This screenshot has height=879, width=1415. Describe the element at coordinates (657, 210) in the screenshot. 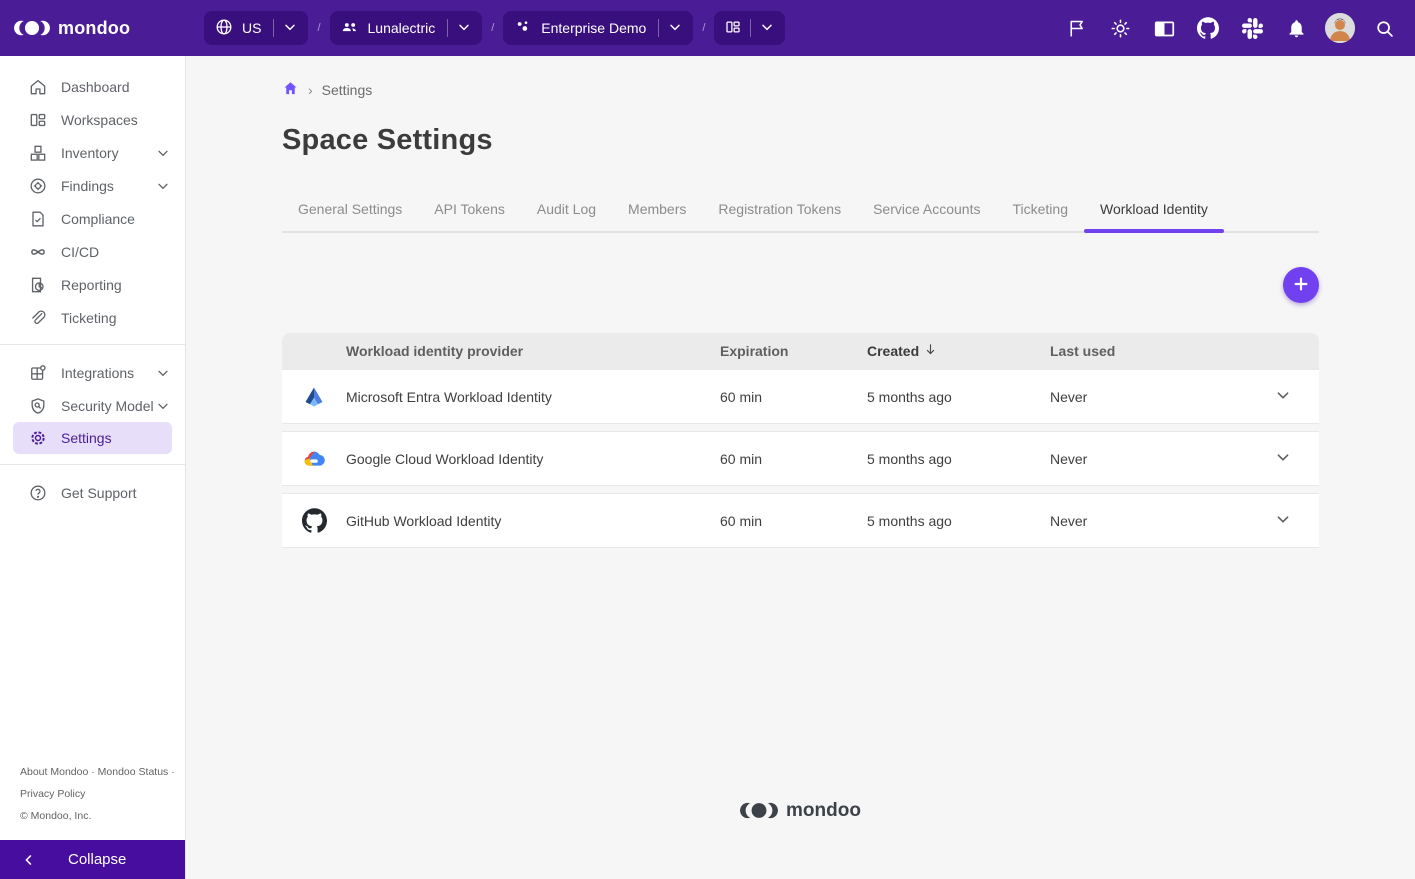

I see `tab-members: Members` at that location.